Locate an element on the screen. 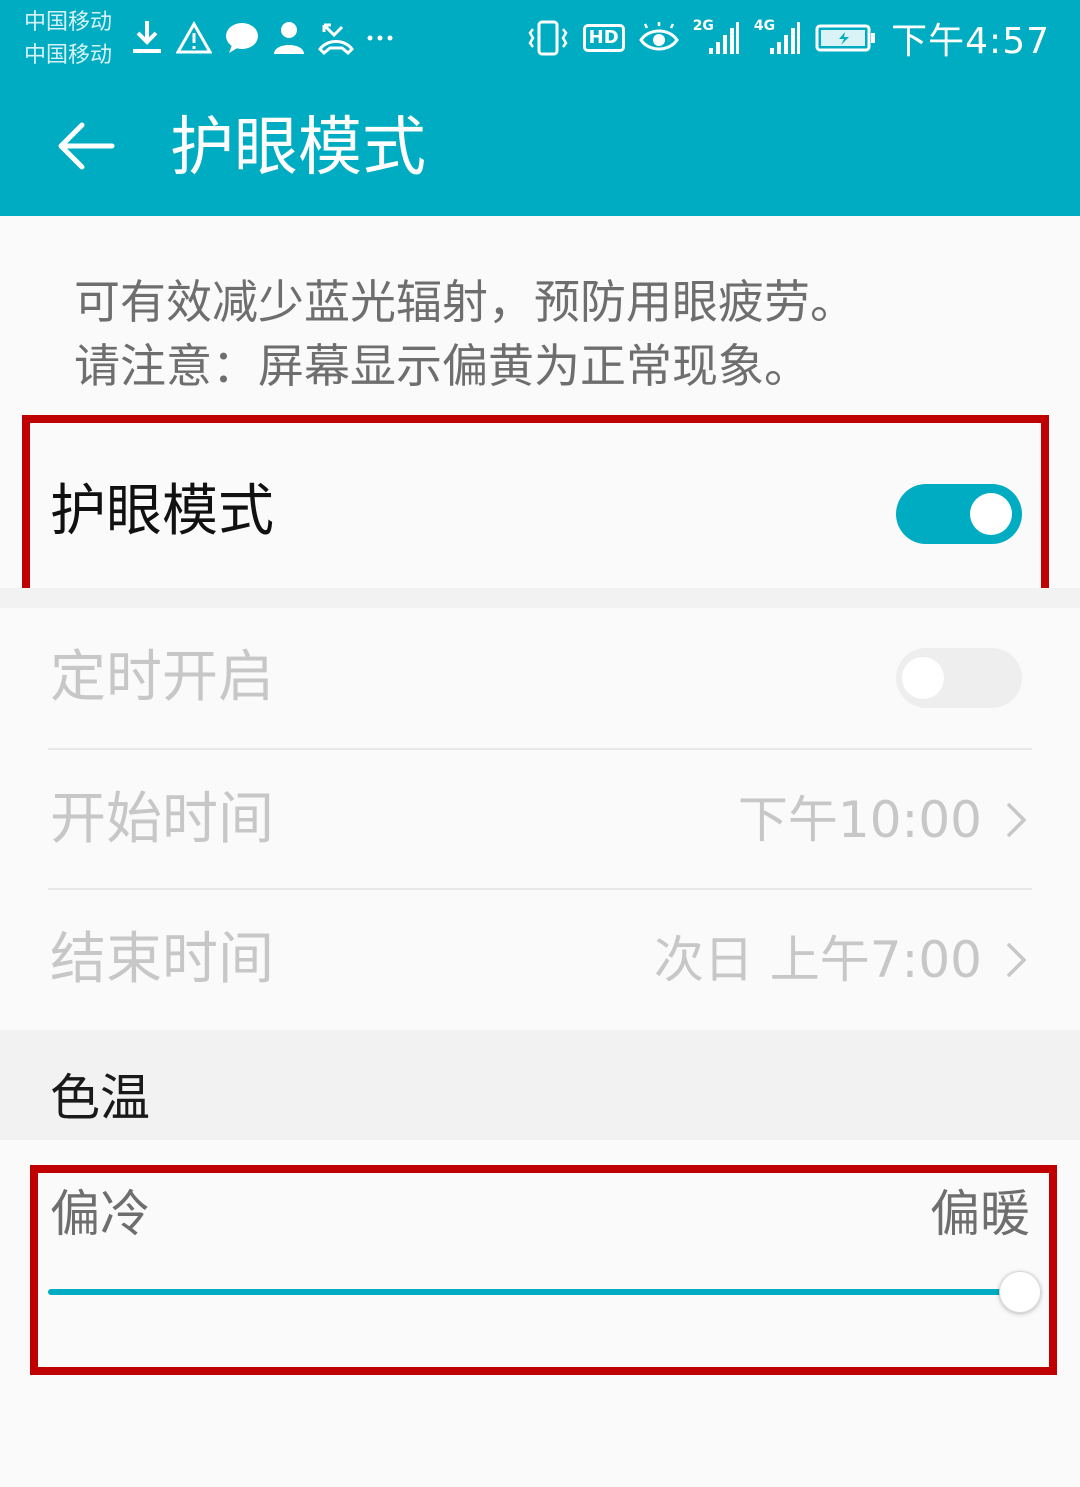  cold-label: 偏冷 is located at coordinates (100, 1214).